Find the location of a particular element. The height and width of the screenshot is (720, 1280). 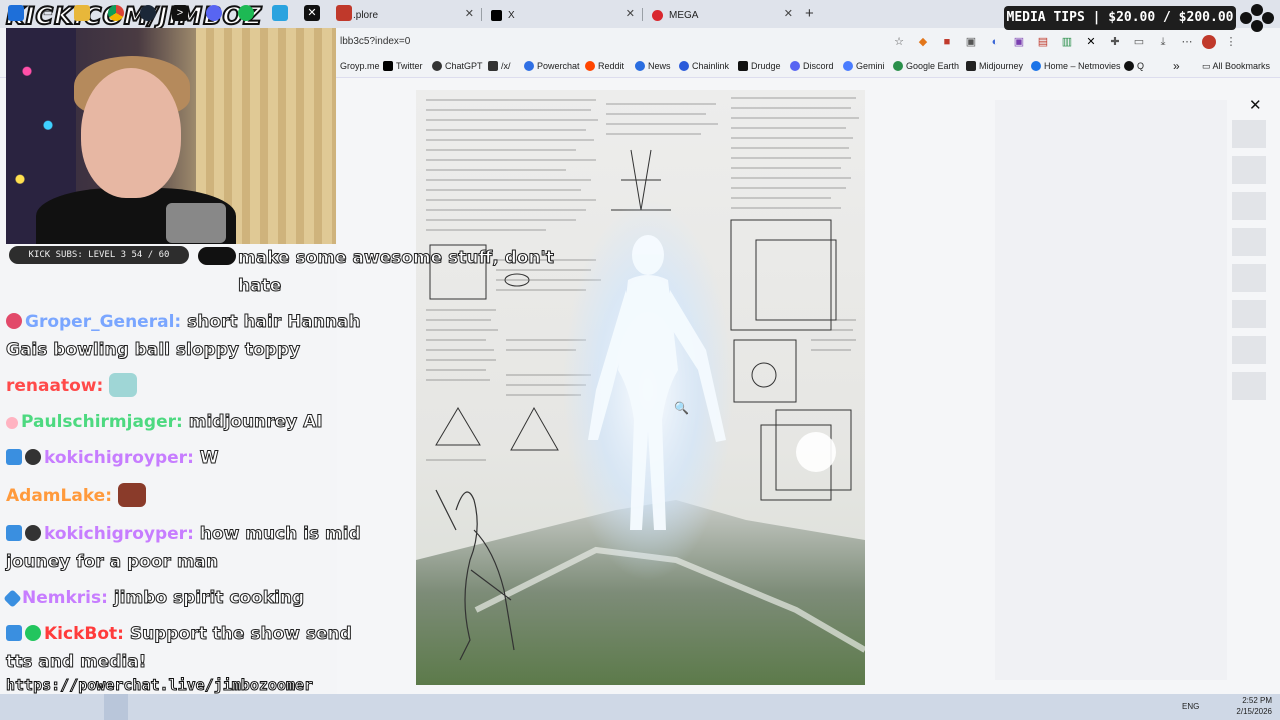

download-icon: ⤓ is located at coordinates (1163, 42).